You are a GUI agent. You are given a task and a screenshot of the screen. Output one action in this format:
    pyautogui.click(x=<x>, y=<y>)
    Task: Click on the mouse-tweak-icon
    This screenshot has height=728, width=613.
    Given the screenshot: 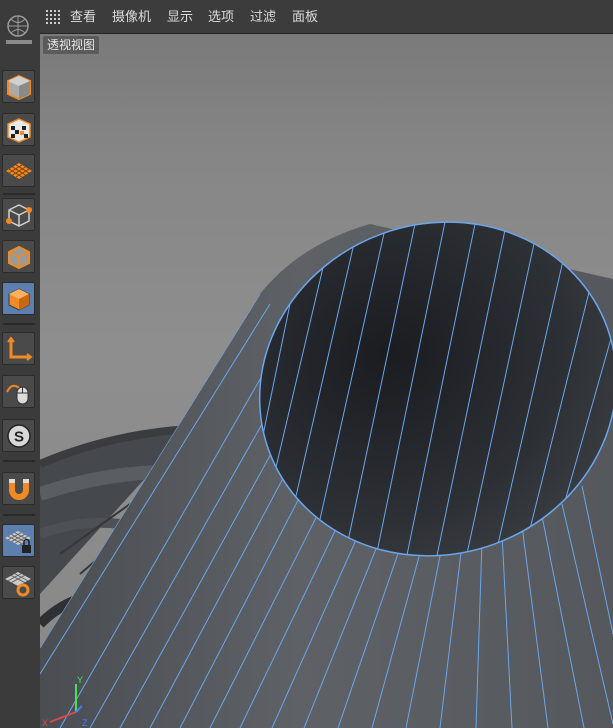 What is the action you would take?
    pyautogui.click(x=16, y=394)
    